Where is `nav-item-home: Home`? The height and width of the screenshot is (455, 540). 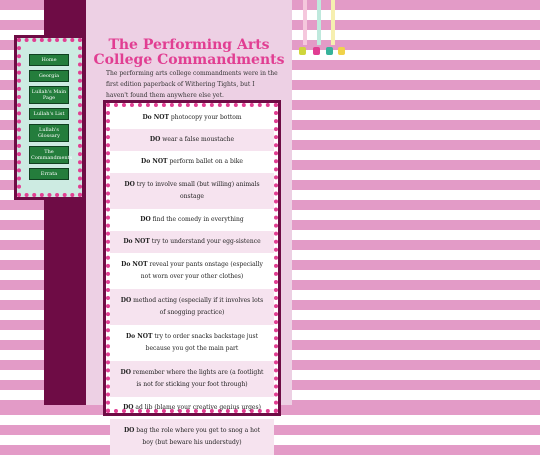 nav-item-home: Home is located at coordinates (49, 60).